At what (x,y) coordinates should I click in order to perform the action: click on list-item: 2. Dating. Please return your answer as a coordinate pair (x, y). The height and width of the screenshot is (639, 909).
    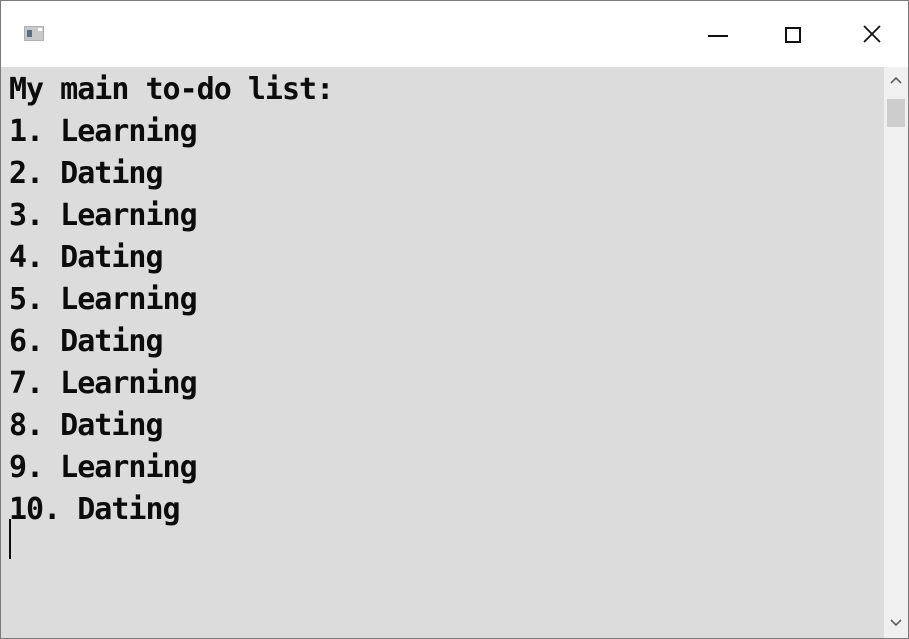
    Looking at the image, I should click on (86, 173).